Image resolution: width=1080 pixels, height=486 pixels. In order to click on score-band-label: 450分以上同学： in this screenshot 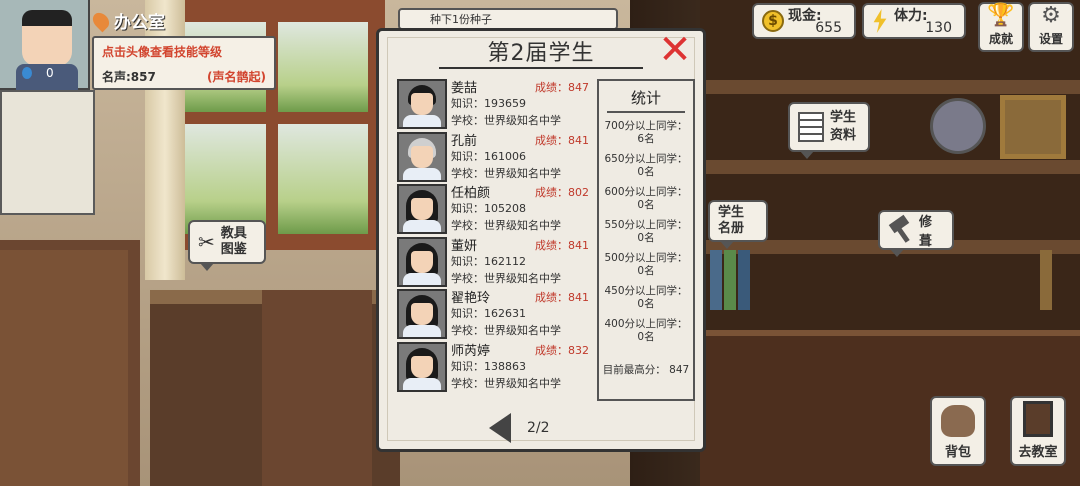, I will do `click(646, 291)`.